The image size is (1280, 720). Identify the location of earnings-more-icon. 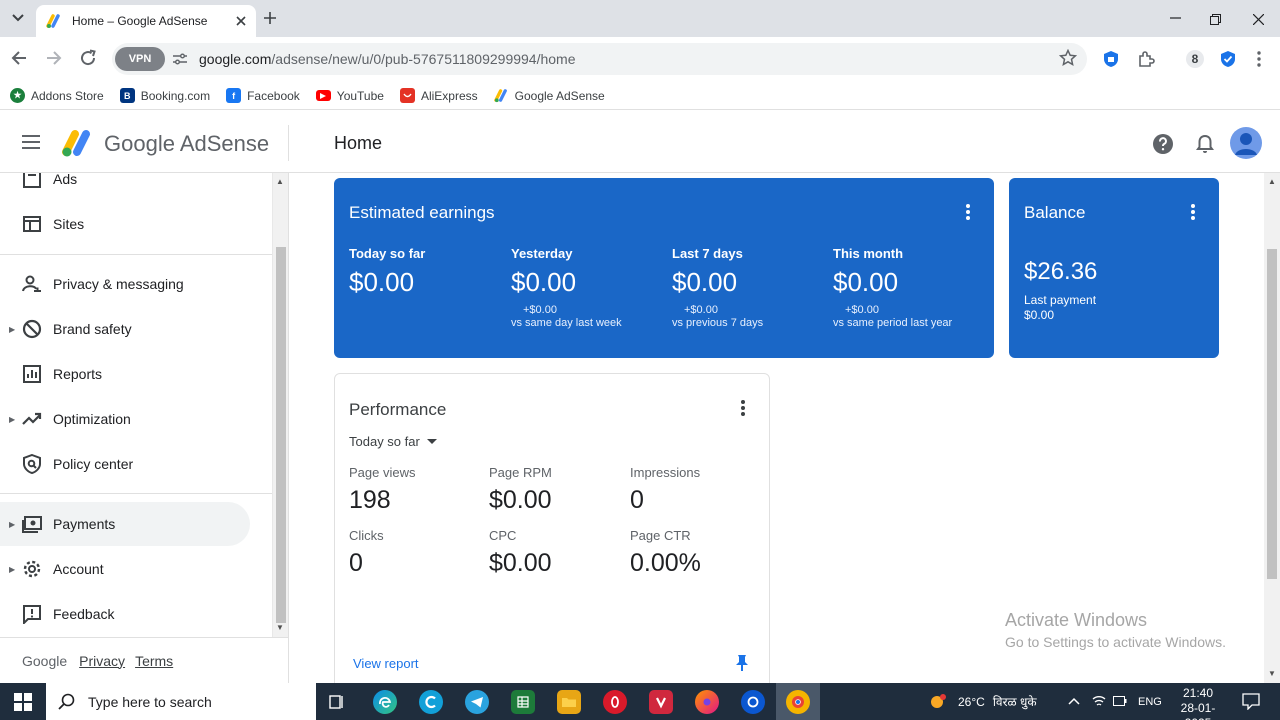
(968, 212).